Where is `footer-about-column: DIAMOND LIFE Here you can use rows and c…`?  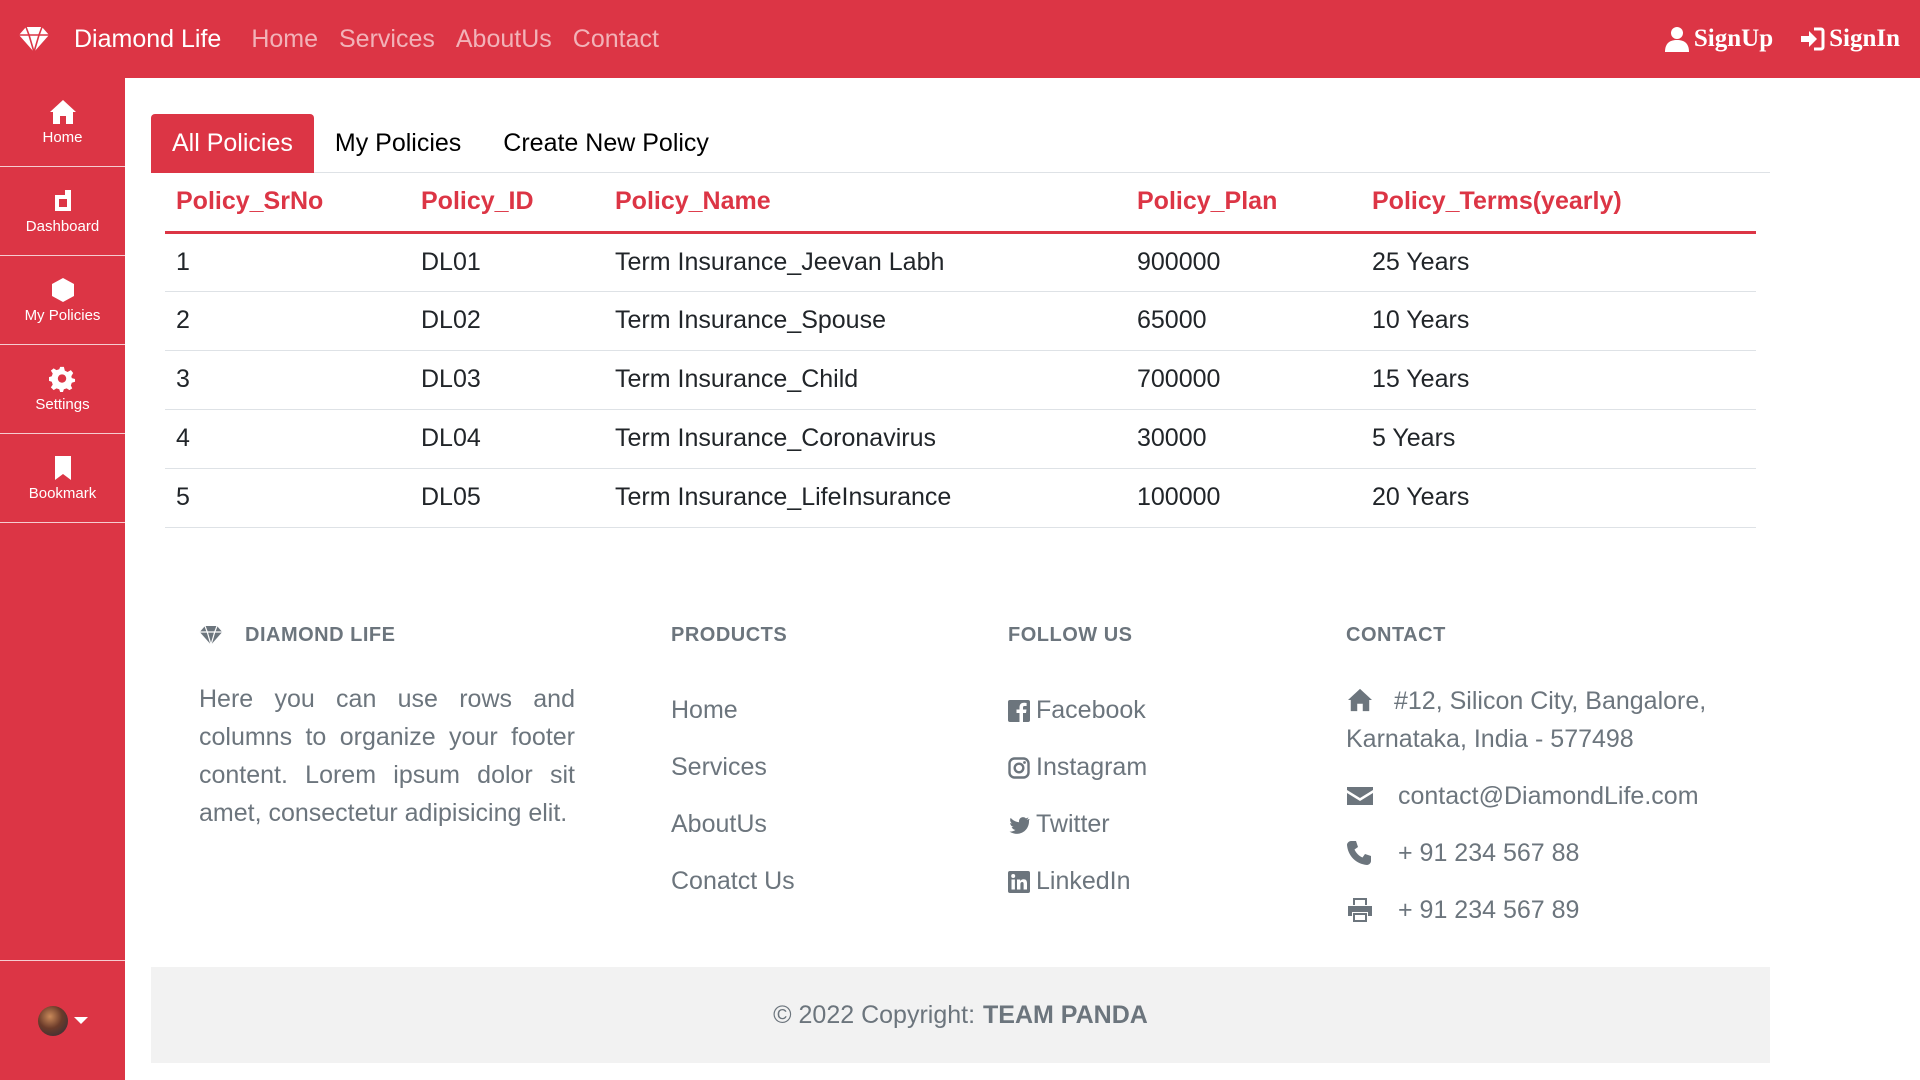
footer-about-column: DIAMOND LIFE Here you can use rows and c… is located at coordinates (387, 726).